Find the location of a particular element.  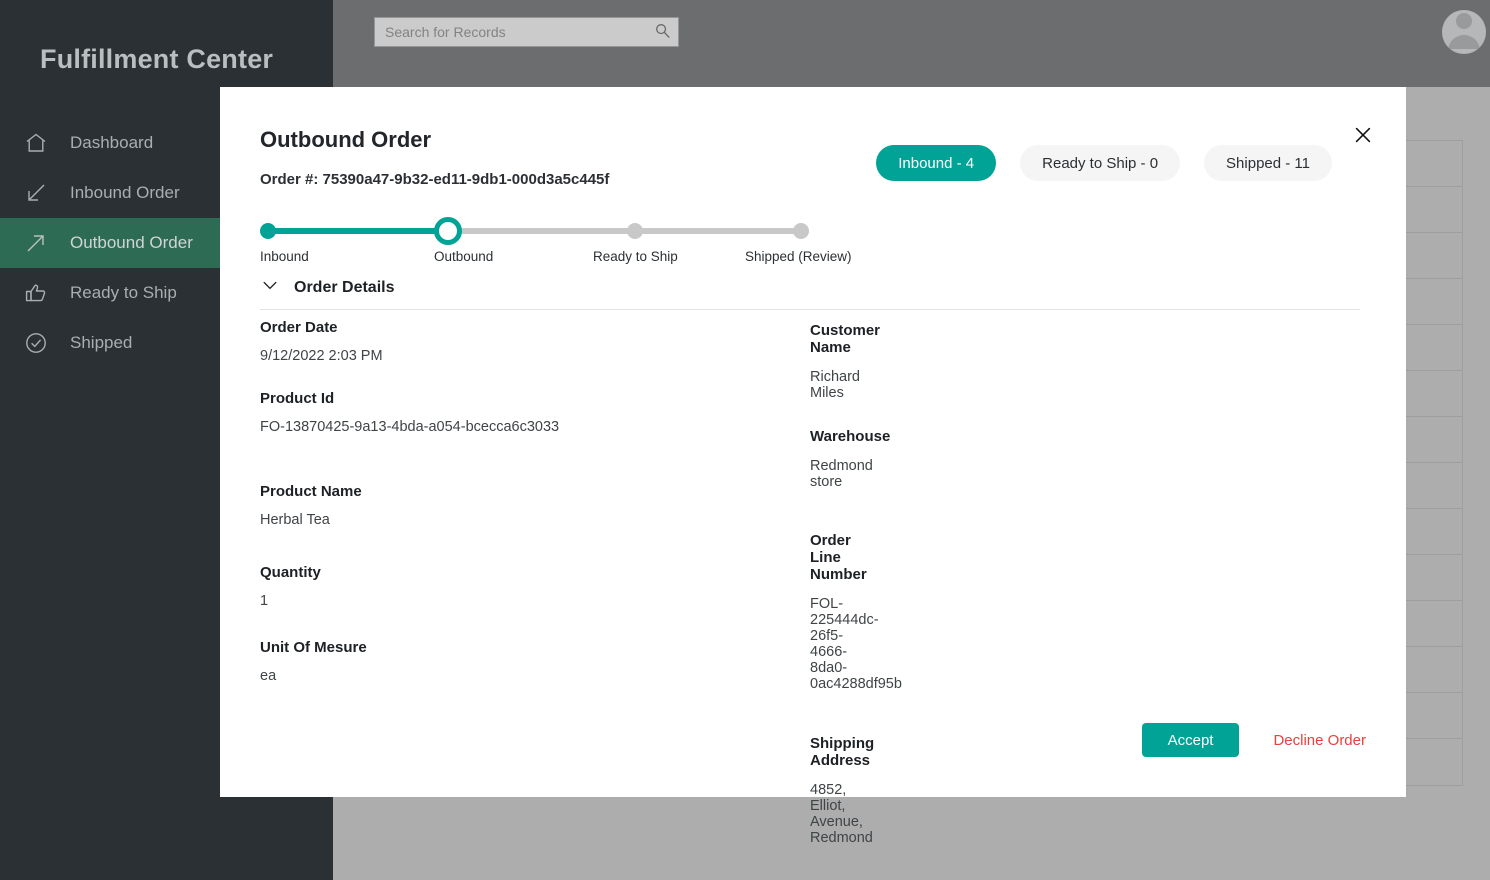

modal-footer: Accept Decline Order is located at coordinates (1253, 740).